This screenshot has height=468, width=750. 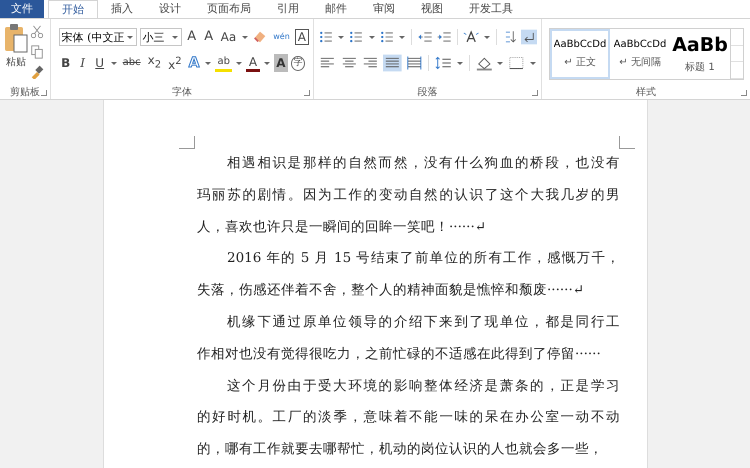 I want to click on strikethrough-button: abc, so click(x=131, y=63).